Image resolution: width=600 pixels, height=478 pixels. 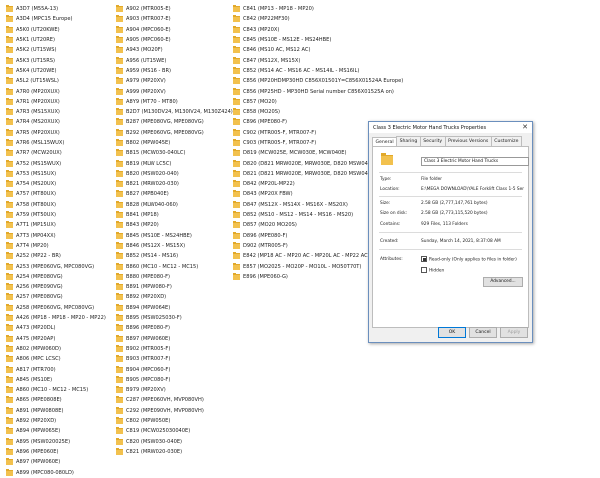 What do you see at coordinates (318, 30) in the screenshot?
I see `folder-item: C843 (MP20X)` at bounding box center [318, 30].